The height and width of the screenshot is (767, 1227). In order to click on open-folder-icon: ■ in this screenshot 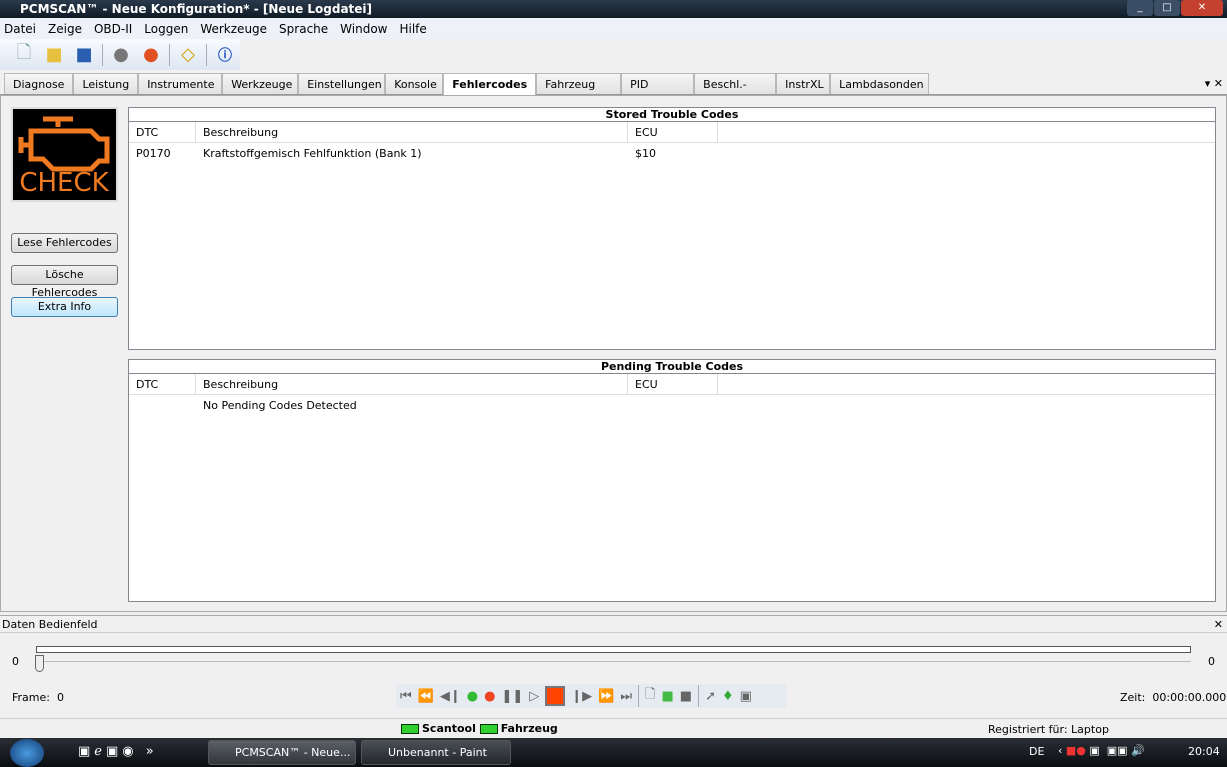, I will do `click(54, 55)`.